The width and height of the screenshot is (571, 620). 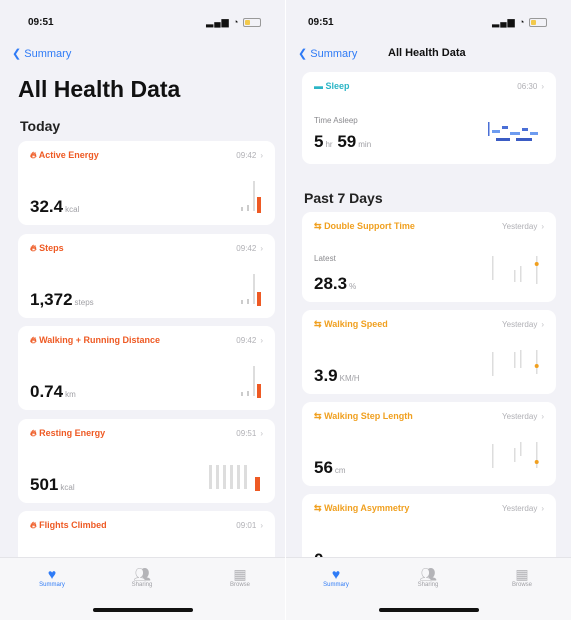 What do you see at coordinates (146, 276) in the screenshot?
I see `card-steps: 🔥︎ Steps 09:42 › 1,372 steps` at bounding box center [146, 276].